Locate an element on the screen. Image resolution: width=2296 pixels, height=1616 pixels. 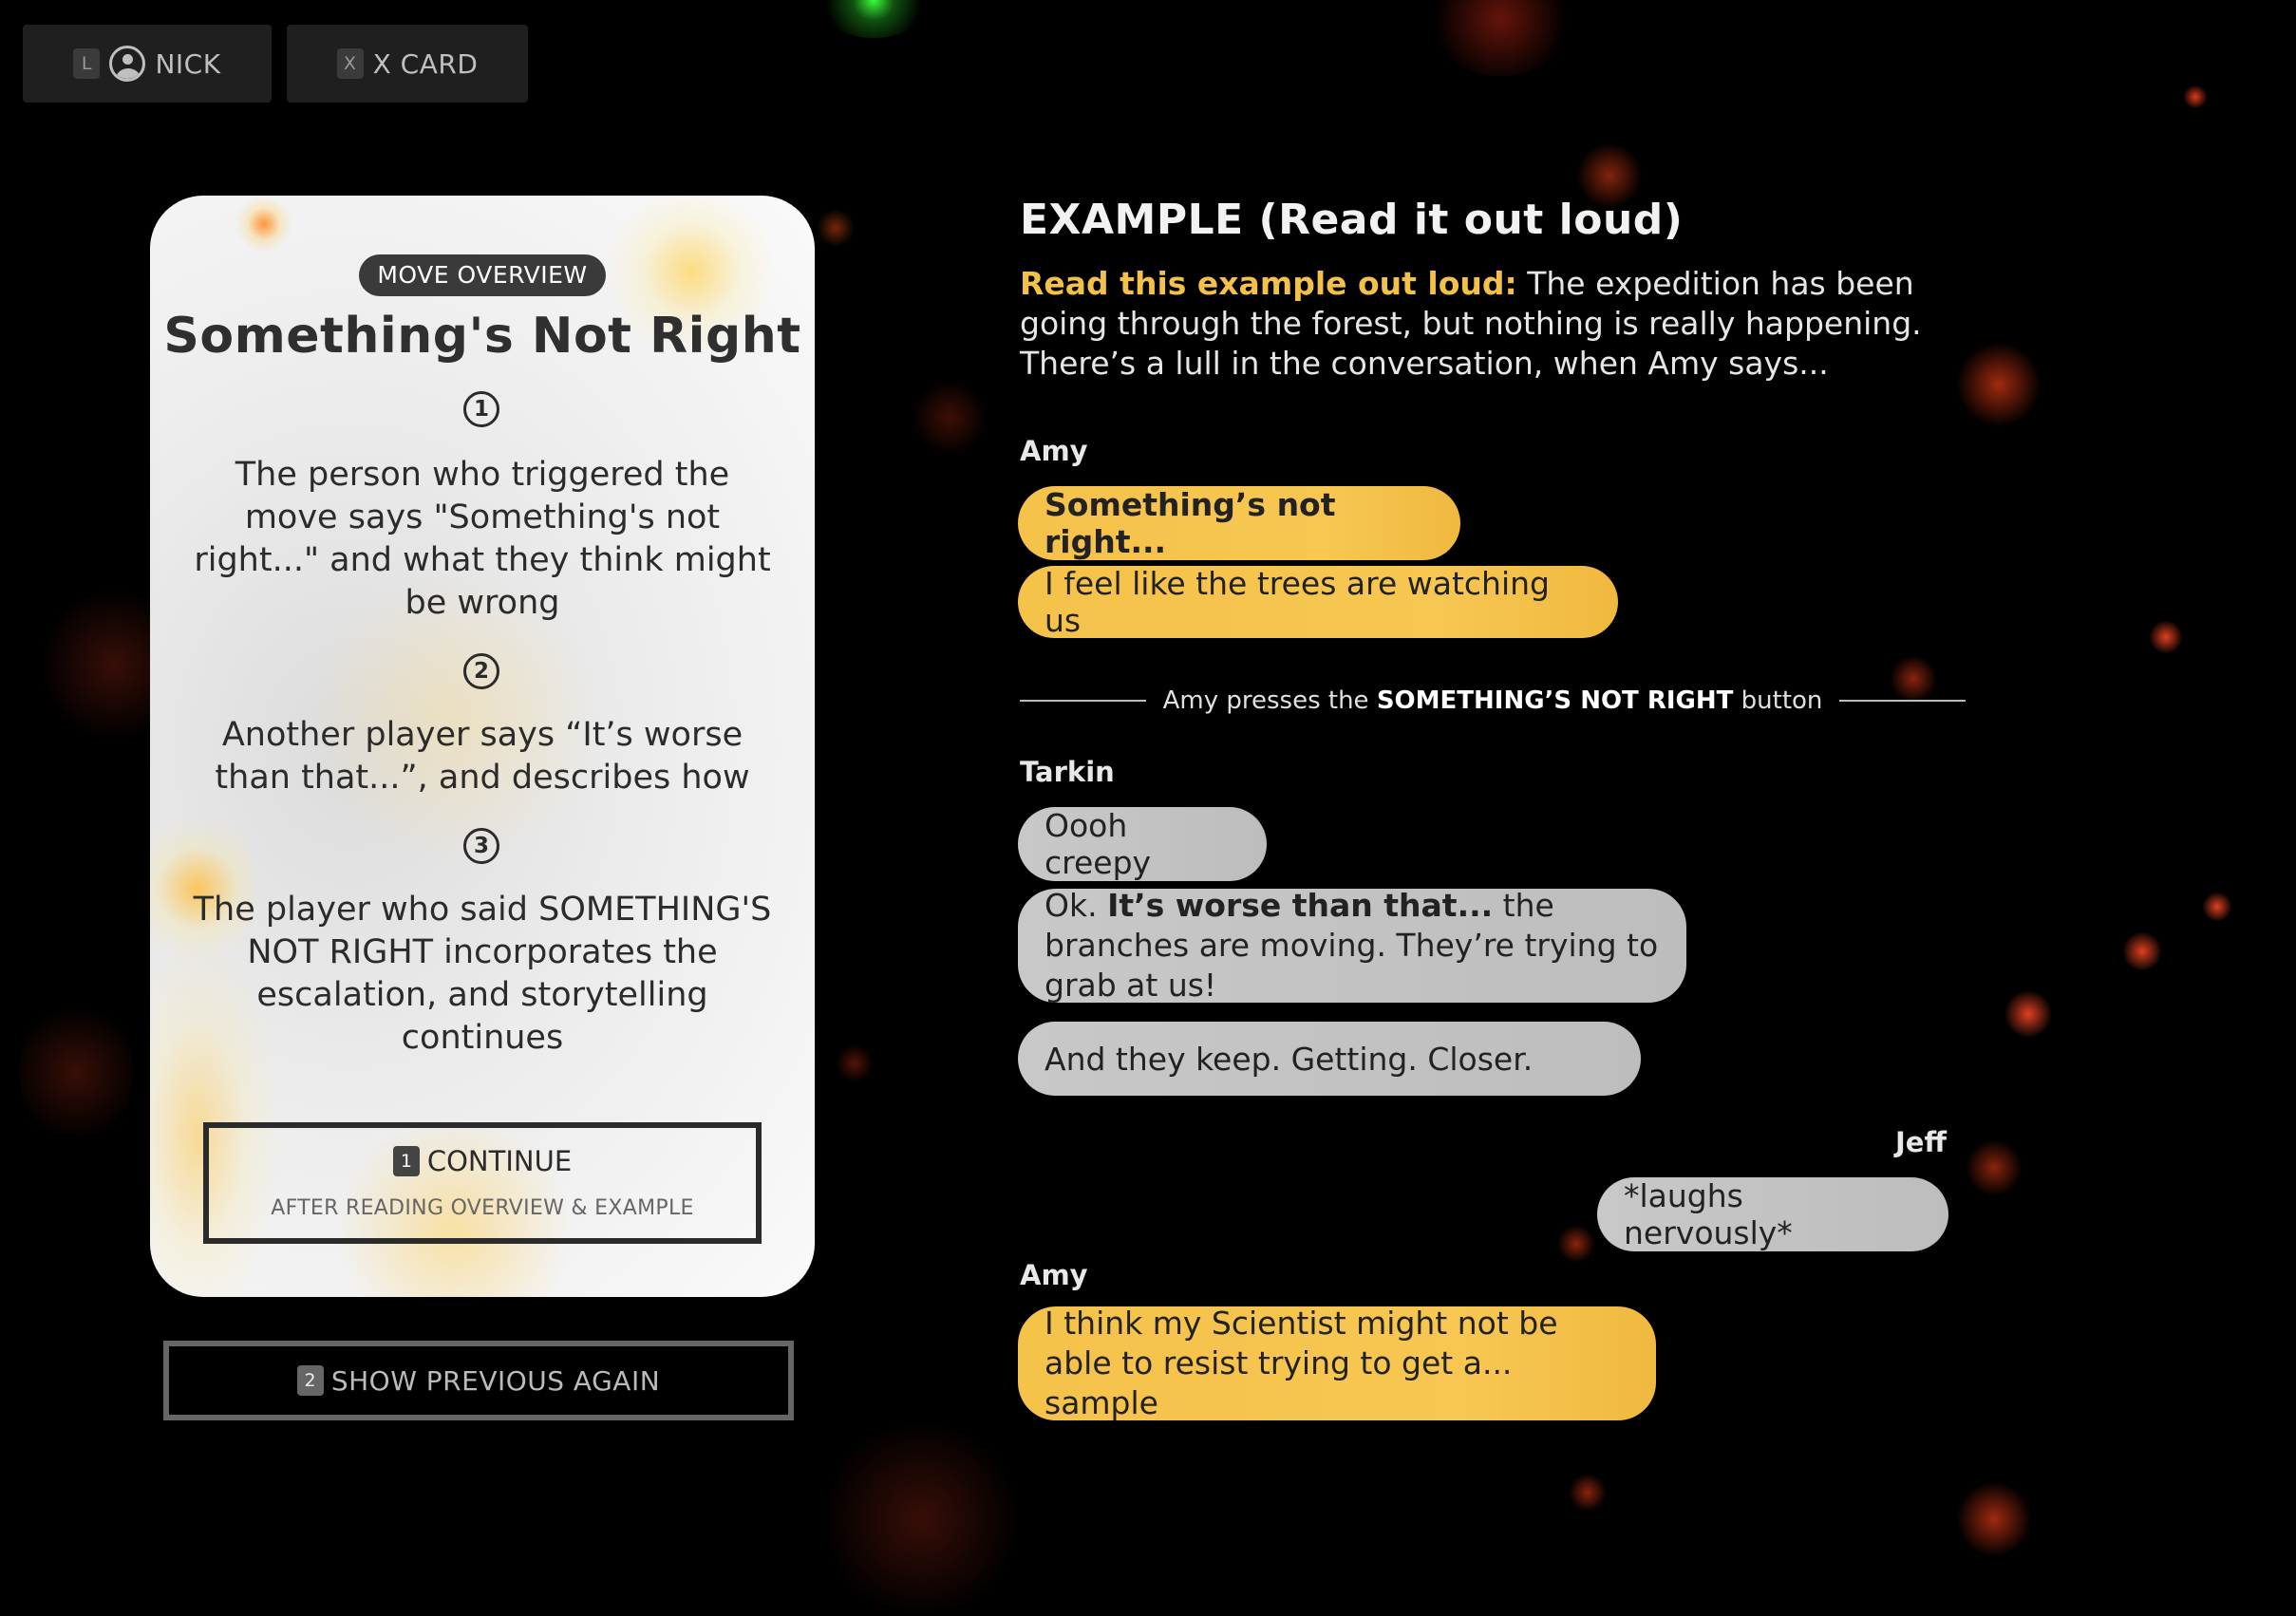
example-intro-highlight: Read this example out loud: is located at coordinates (1268, 283).